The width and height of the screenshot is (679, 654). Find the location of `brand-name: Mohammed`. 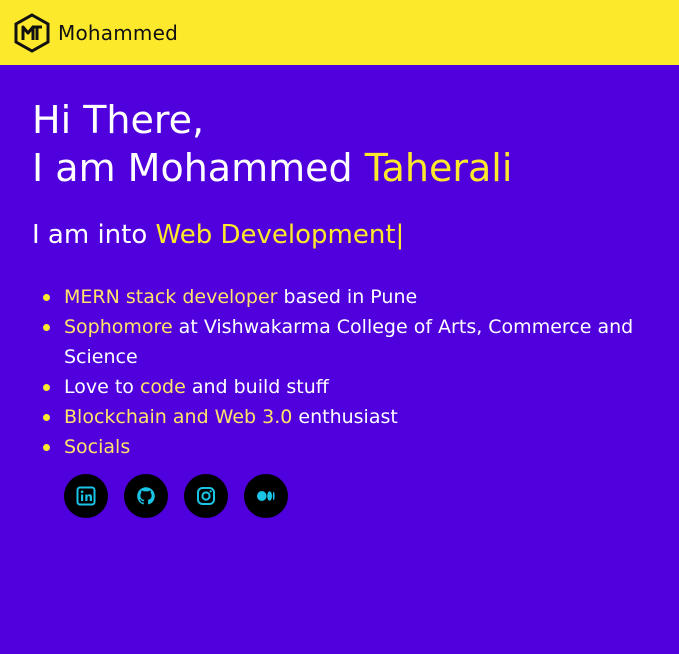

brand-name: Mohammed is located at coordinates (118, 33).